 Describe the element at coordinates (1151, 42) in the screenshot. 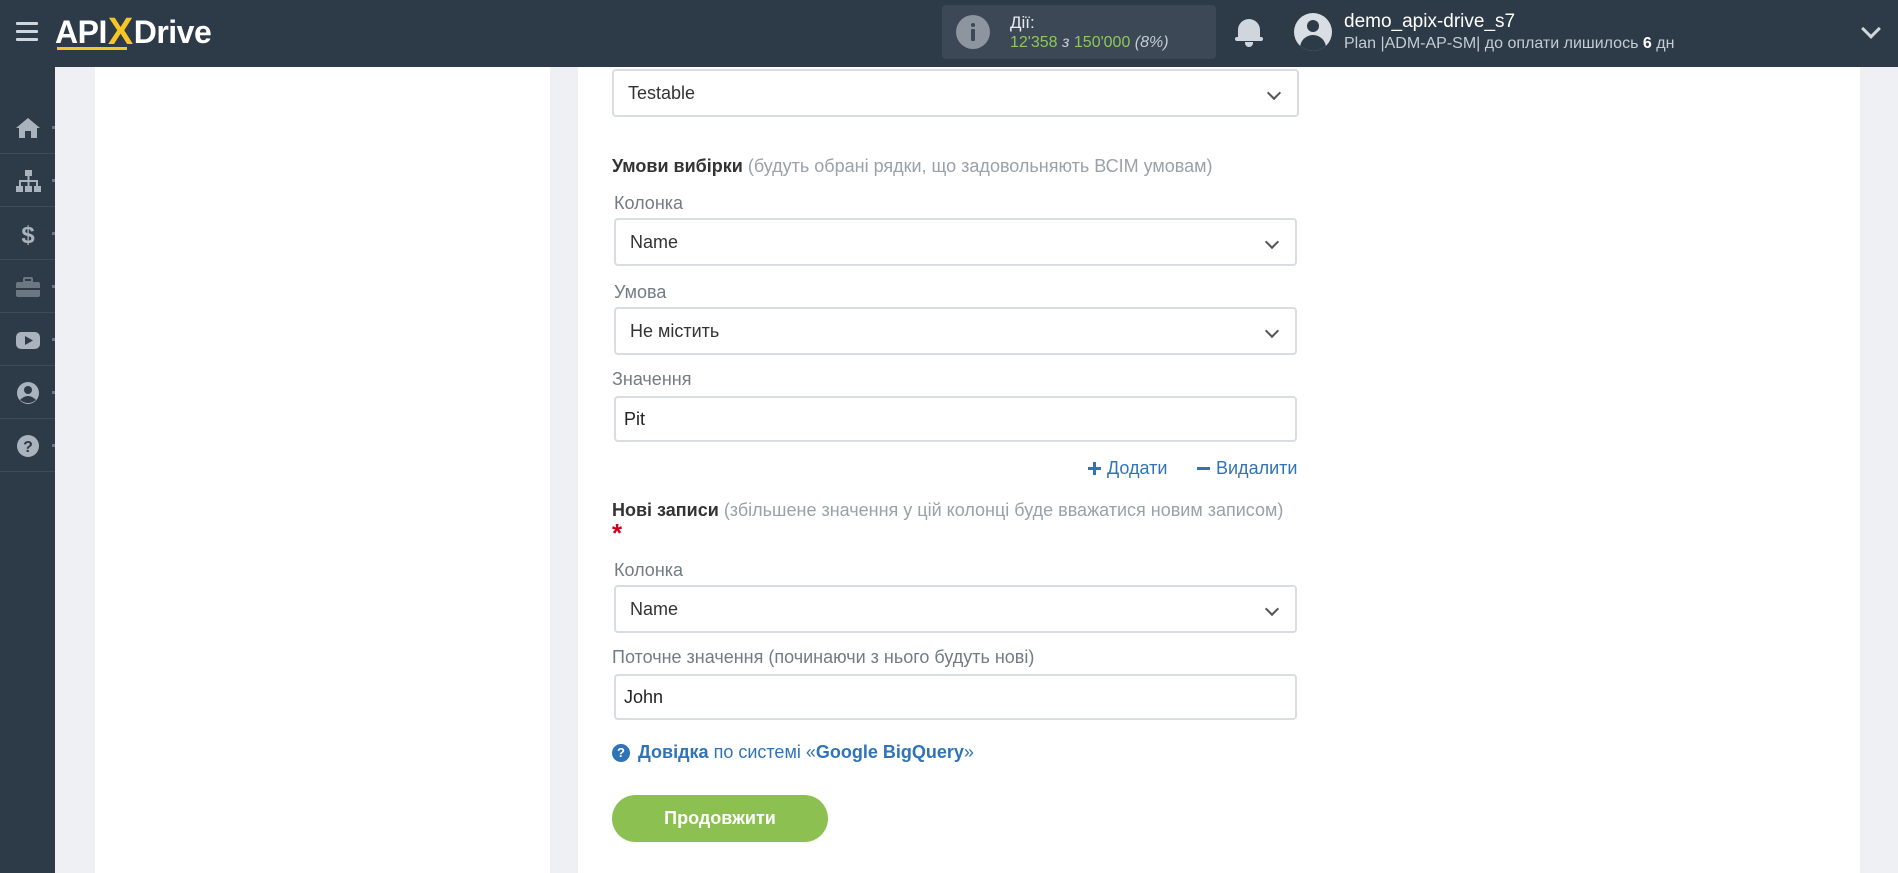

I see `actions-percent: (8%)` at that location.